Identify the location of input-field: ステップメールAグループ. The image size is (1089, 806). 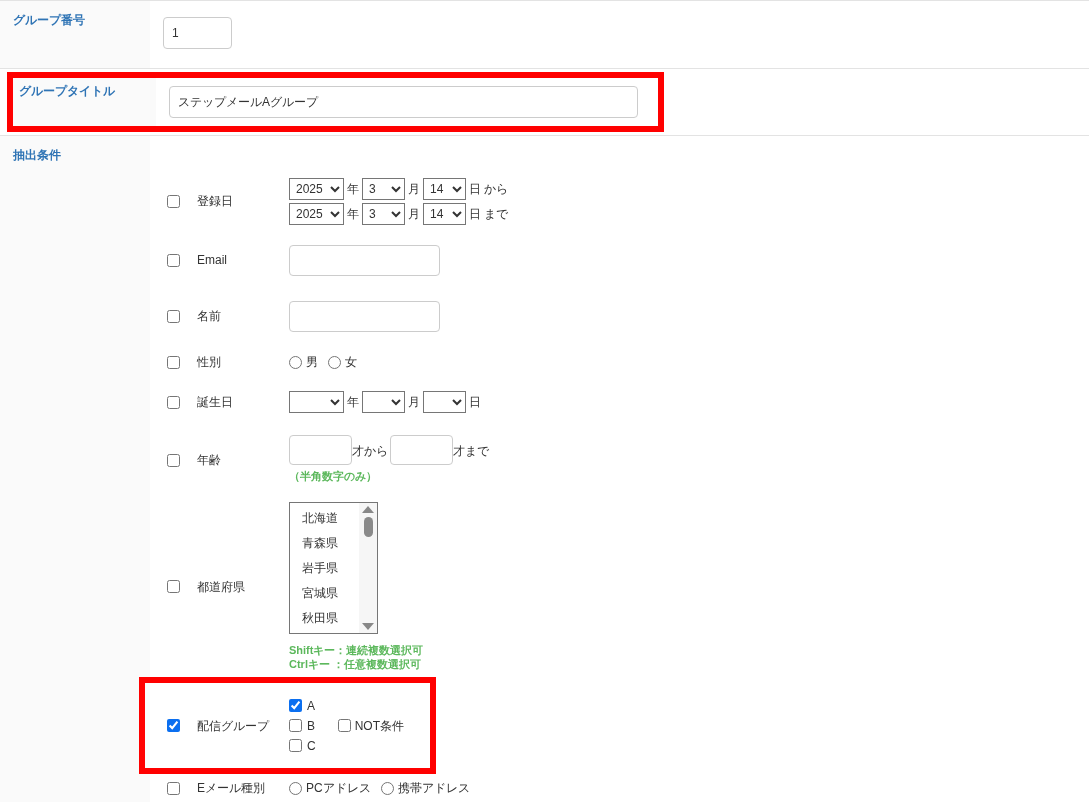
(403, 102).